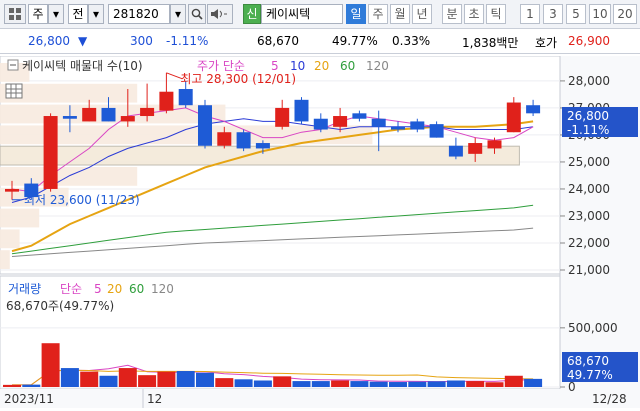 This screenshot has height=411, width=640. Describe the element at coordinates (400, 14) in the screenshot. I see `period-month: 월` at that location.